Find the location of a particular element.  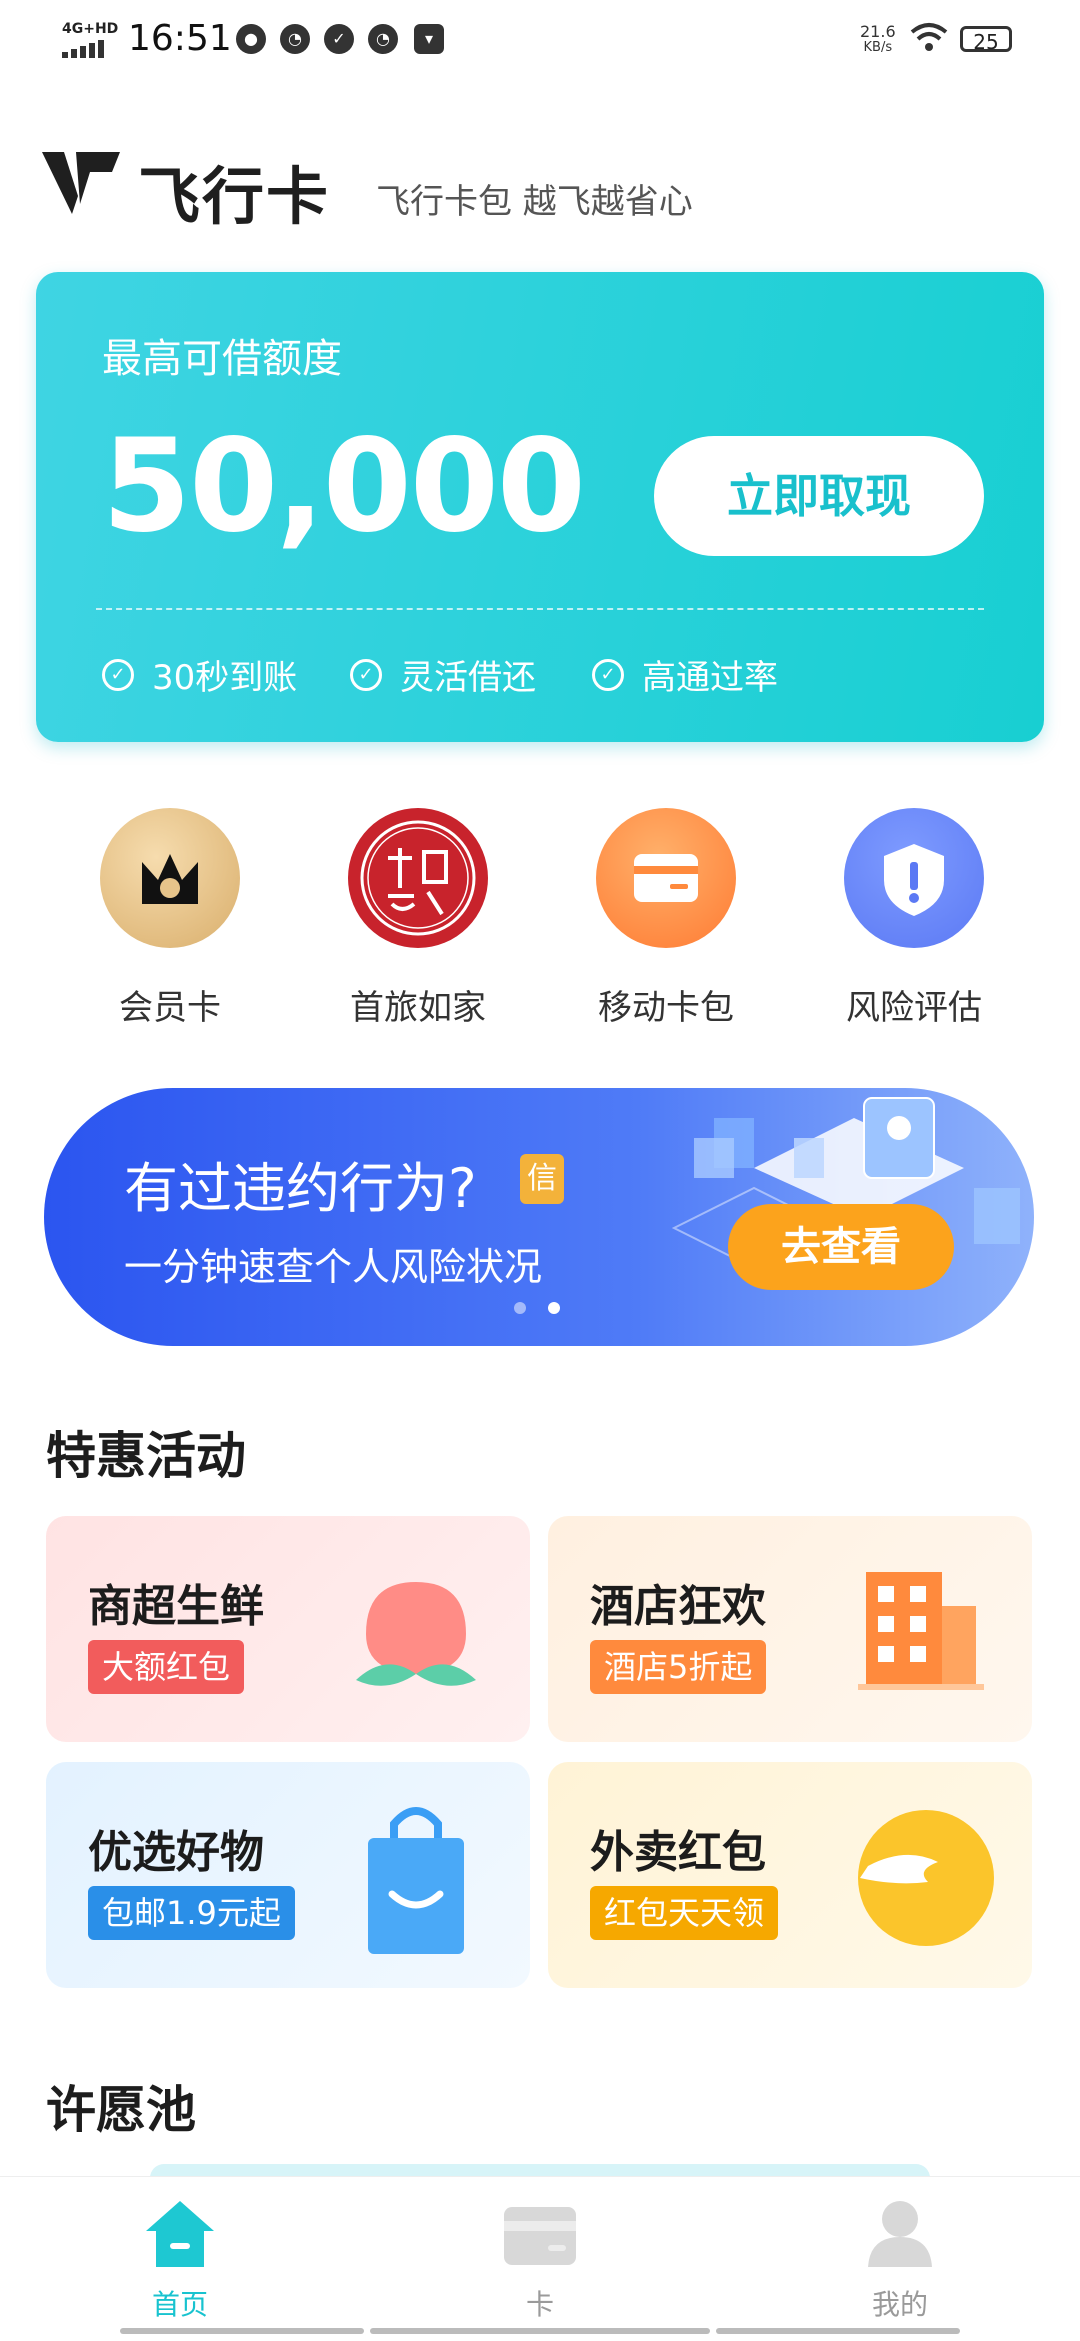

credit-limit-label: 最高可借额度 is located at coordinates (222, 359).